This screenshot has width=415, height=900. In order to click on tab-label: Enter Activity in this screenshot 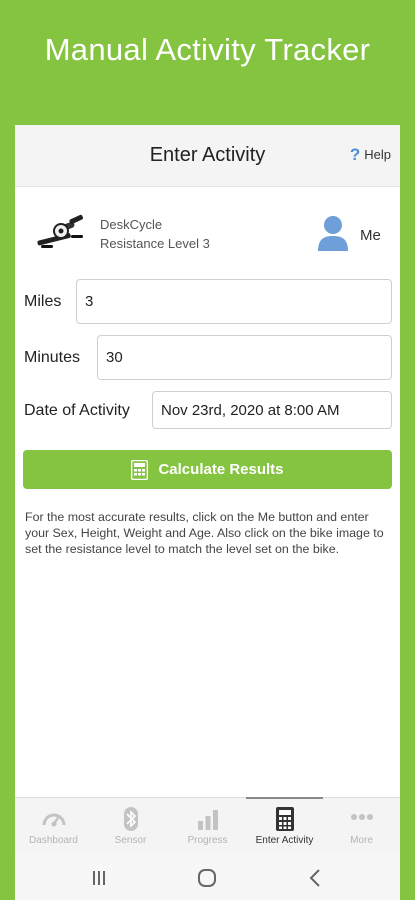, I will do `click(284, 840)`.